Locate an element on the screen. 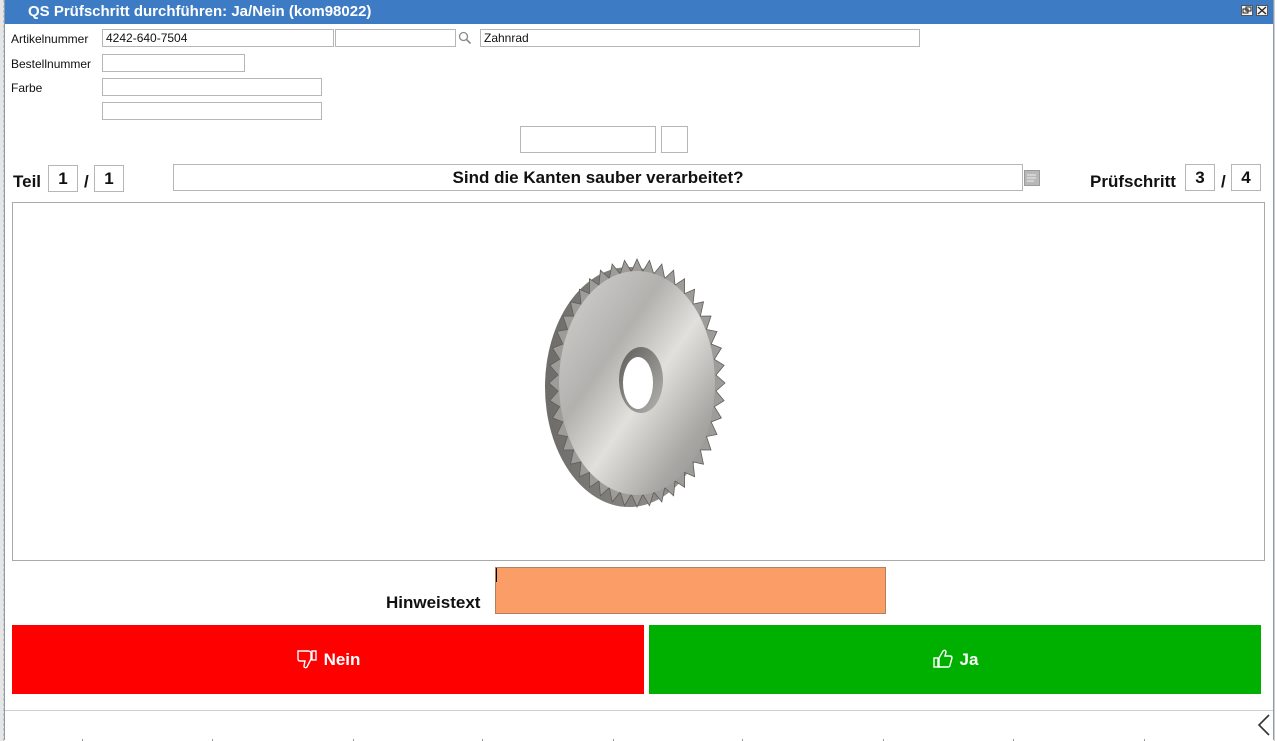  note-icon is located at coordinates (1032, 178).